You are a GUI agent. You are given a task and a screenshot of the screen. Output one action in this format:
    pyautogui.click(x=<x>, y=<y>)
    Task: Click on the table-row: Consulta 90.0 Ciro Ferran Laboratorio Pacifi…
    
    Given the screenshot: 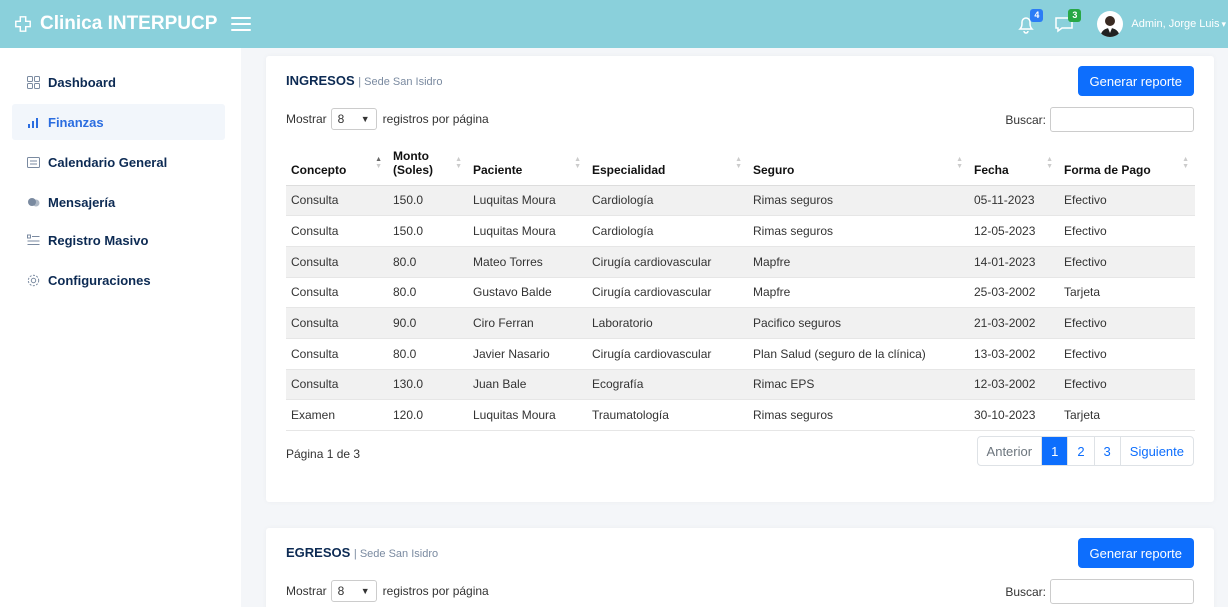 What is the action you would take?
    pyautogui.click(x=740, y=323)
    